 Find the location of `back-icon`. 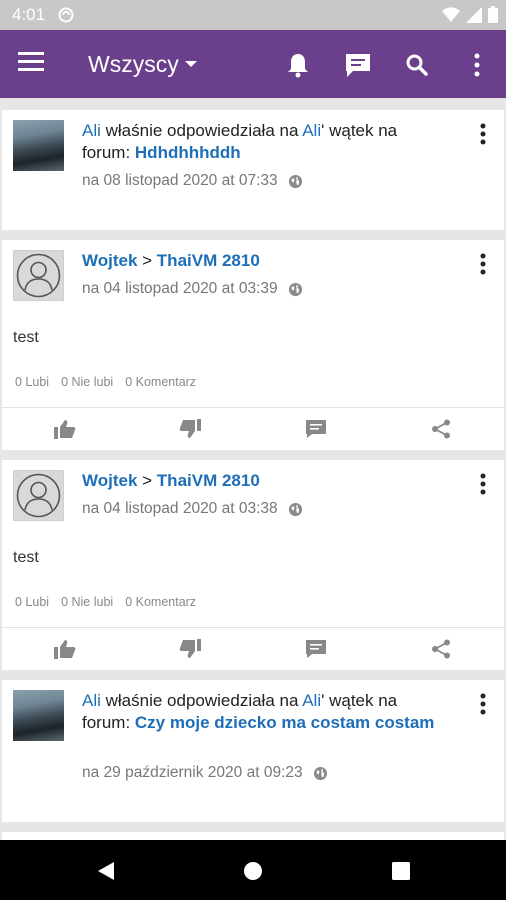

back-icon is located at coordinates (106, 871).